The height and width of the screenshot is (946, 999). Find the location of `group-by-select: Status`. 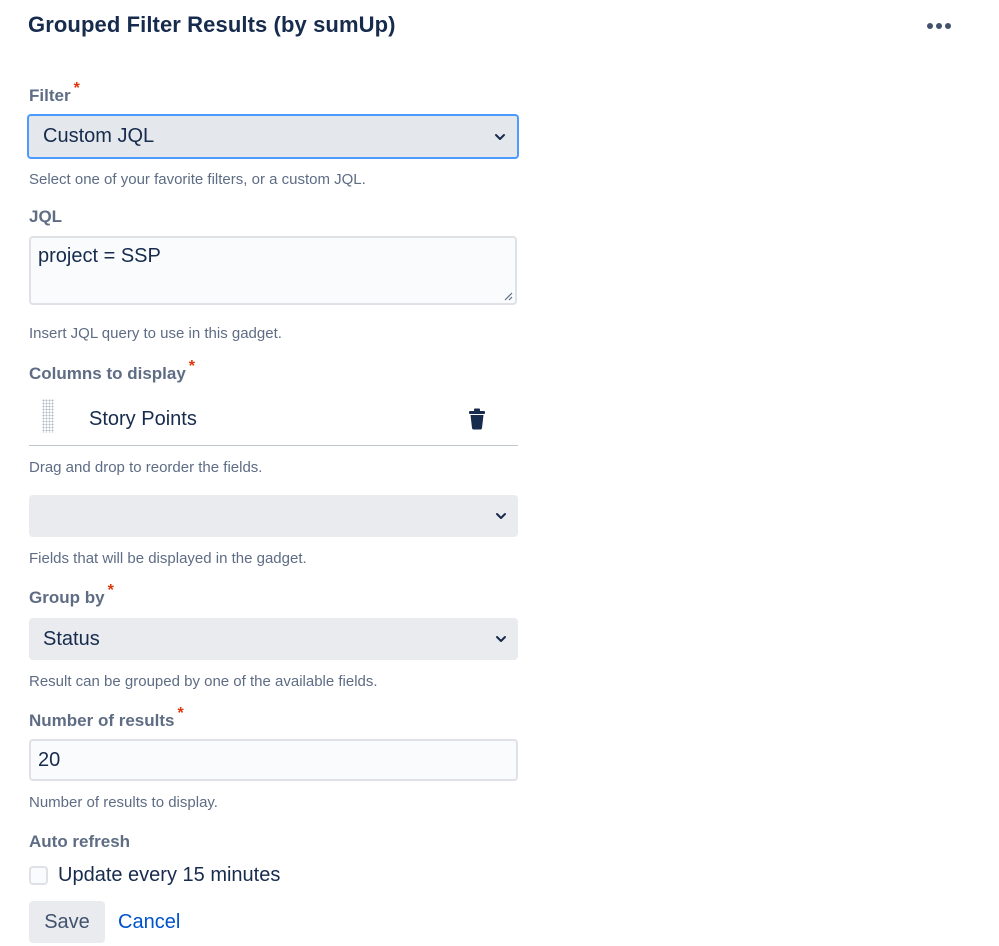

group-by-select: Status is located at coordinates (273, 639).